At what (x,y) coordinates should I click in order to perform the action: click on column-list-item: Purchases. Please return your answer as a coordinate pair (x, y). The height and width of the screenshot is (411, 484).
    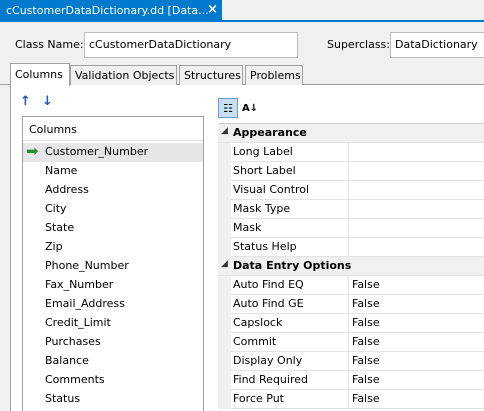
    Looking at the image, I should click on (113, 342).